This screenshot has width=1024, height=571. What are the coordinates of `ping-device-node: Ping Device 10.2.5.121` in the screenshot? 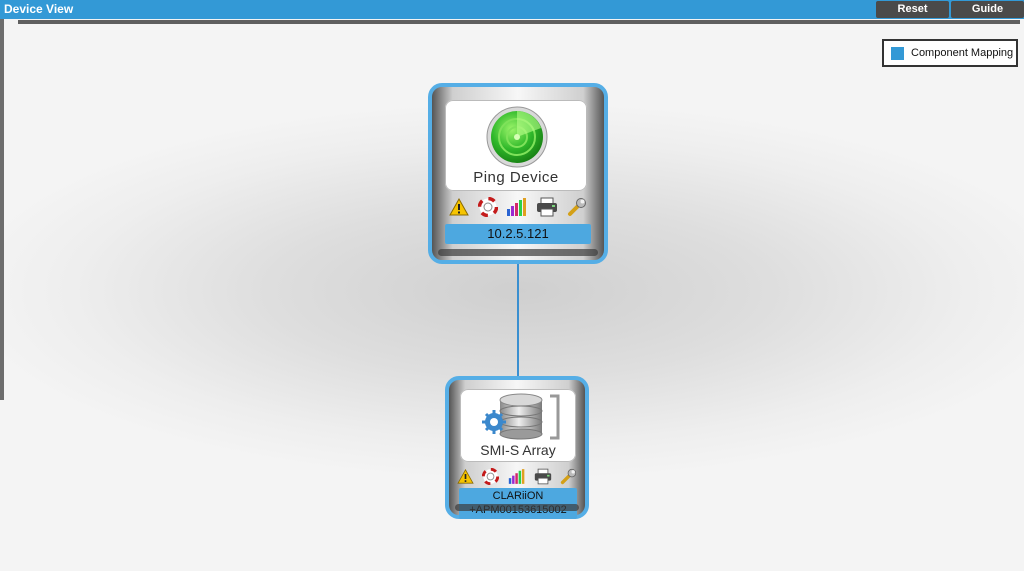 It's located at (518, 173).